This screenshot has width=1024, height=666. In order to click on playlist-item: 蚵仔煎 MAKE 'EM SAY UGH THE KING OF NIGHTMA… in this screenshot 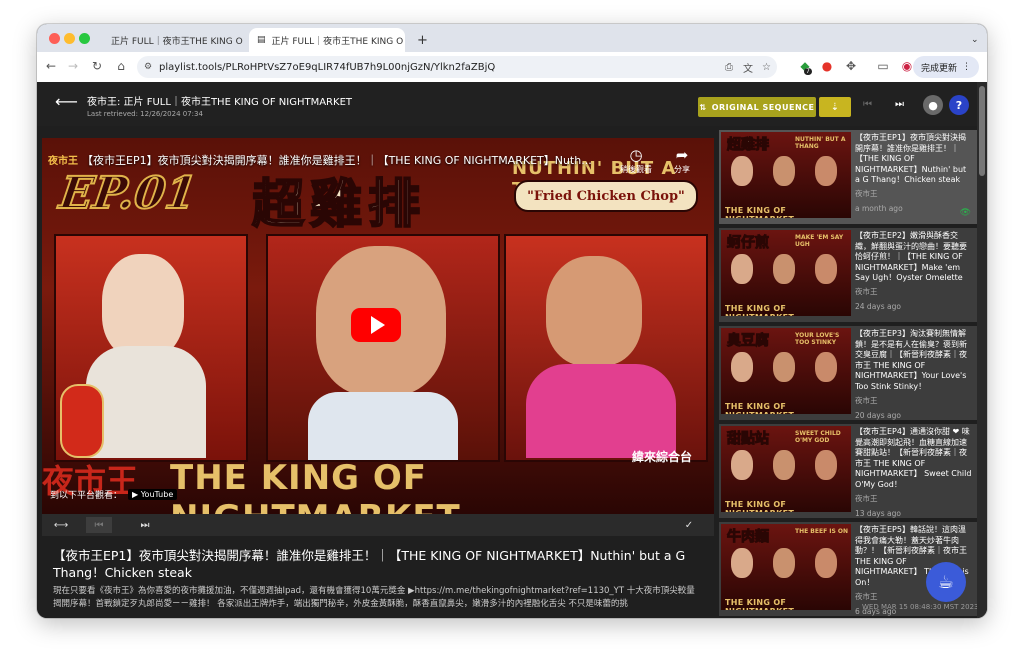, I will do `click(848, 275)`.